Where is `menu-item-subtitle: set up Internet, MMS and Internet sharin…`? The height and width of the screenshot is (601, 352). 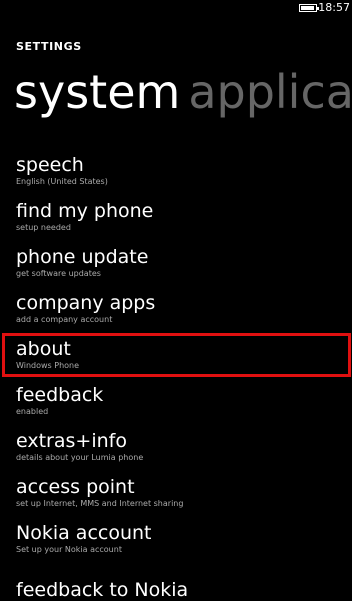
menu-item-subtitle: set up Internet, MMS and Internet sharin… is located at coordinates (100, 503).